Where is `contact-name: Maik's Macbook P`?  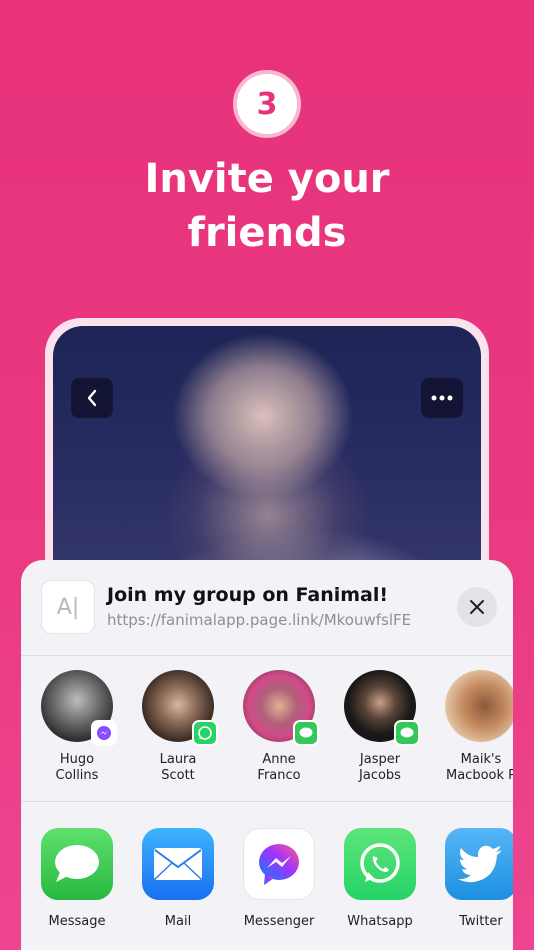
contact-name: Maik's Macbook P is located at coordinates (479, 767).